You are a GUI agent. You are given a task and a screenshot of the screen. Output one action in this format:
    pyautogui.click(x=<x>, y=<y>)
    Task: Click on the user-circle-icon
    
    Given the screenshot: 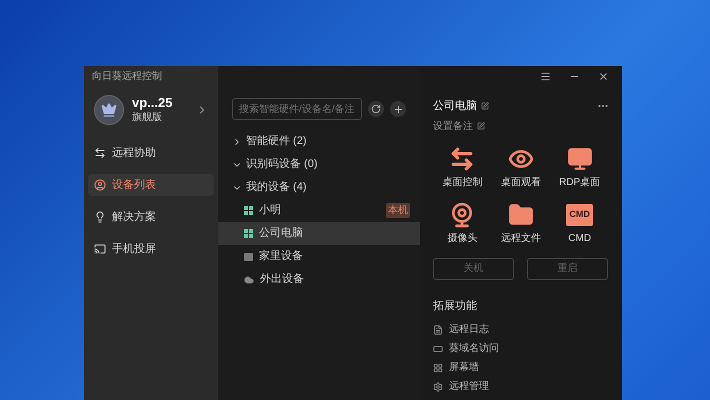 What is the action you would take?
    pyautogui.click(x=100, y=185)
    